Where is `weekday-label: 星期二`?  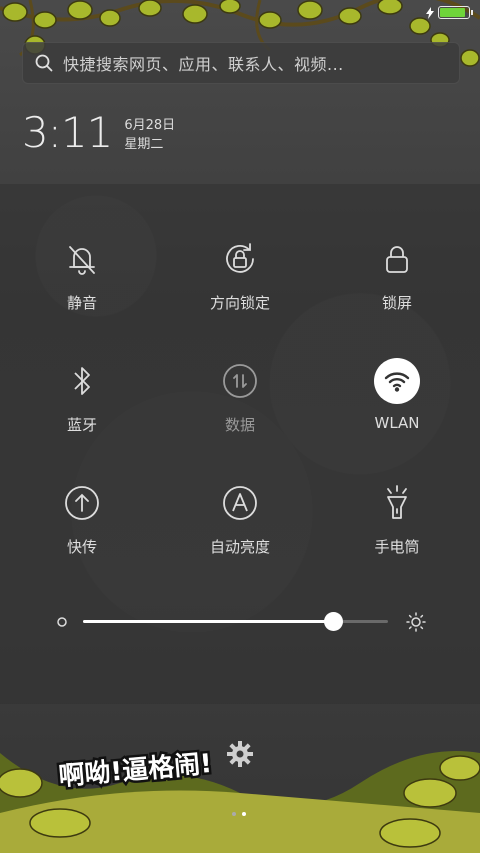 weekday-label: 星期二 is located at coordinates (144, 144).